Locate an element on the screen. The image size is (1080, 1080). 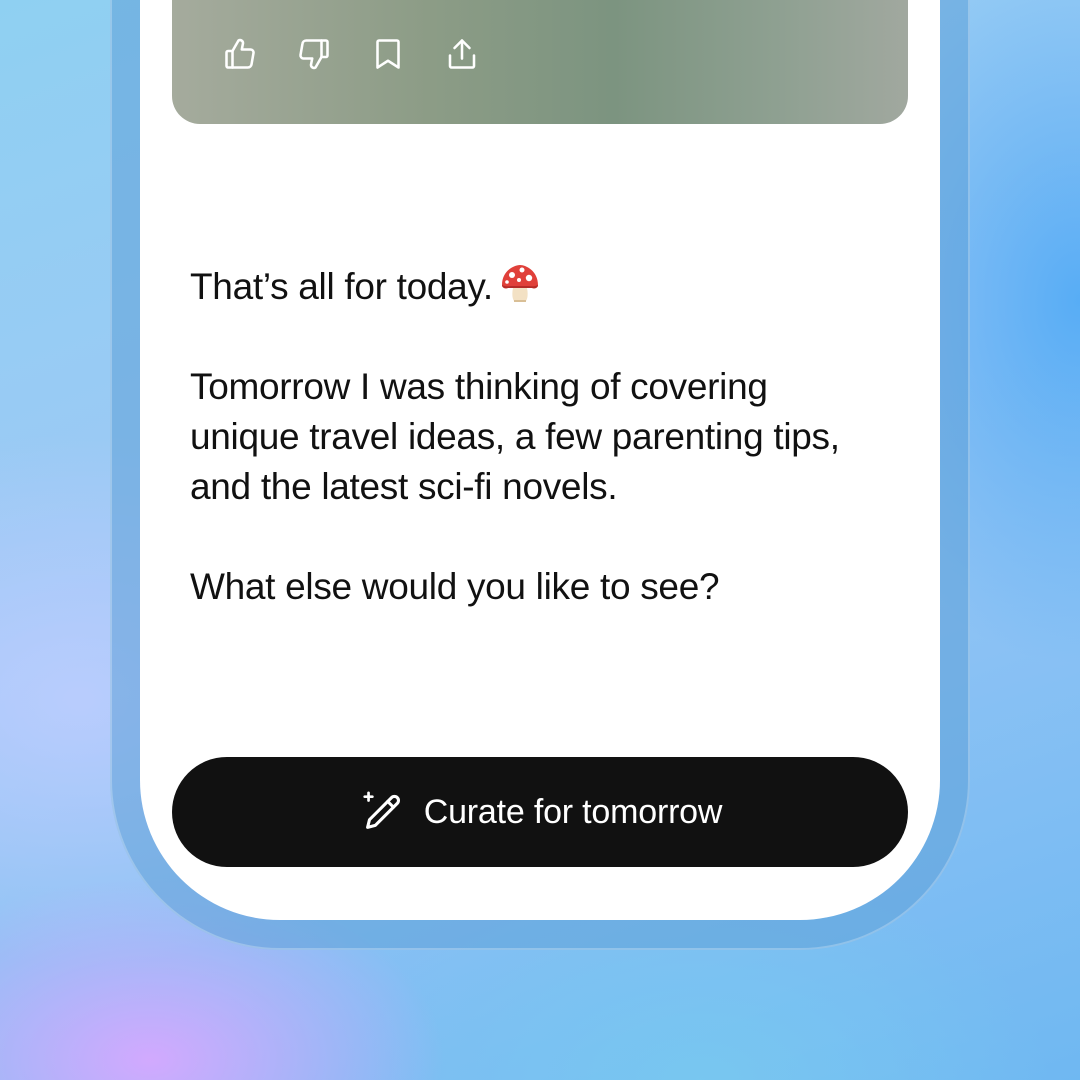
thumbs-up-button is located at coordinates (240, 54).